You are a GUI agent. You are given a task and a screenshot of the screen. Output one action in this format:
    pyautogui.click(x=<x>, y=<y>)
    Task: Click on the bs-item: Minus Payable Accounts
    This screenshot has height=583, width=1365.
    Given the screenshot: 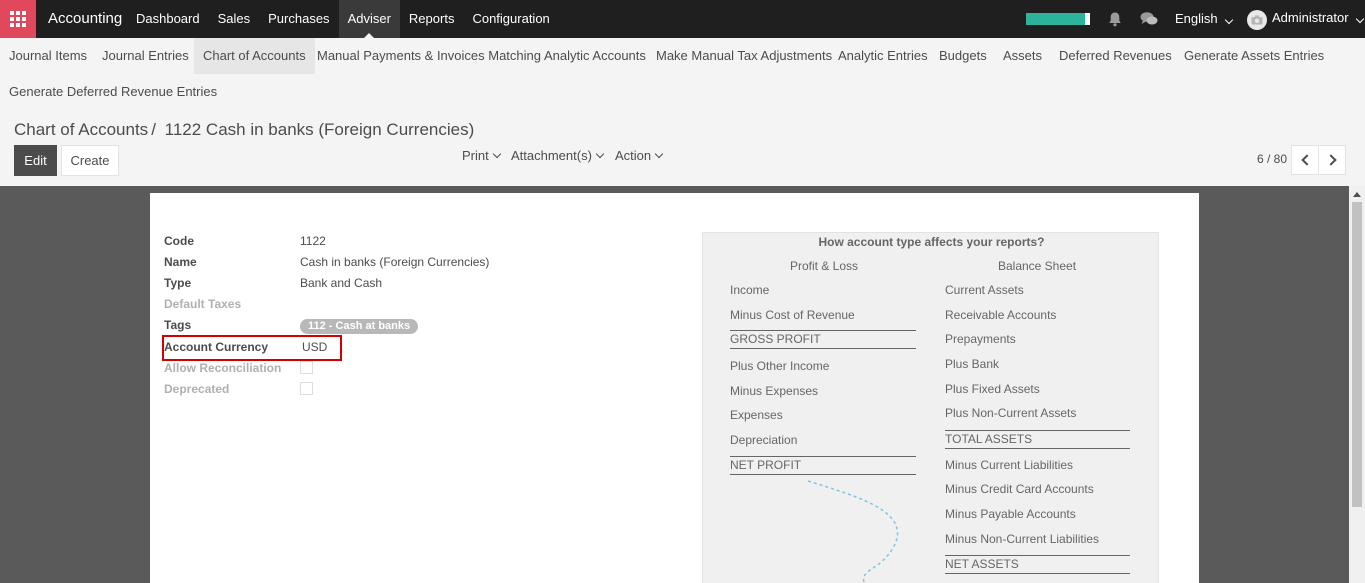 What is the action you would take?
    pyautogui.click(x=1010, y=514)
    